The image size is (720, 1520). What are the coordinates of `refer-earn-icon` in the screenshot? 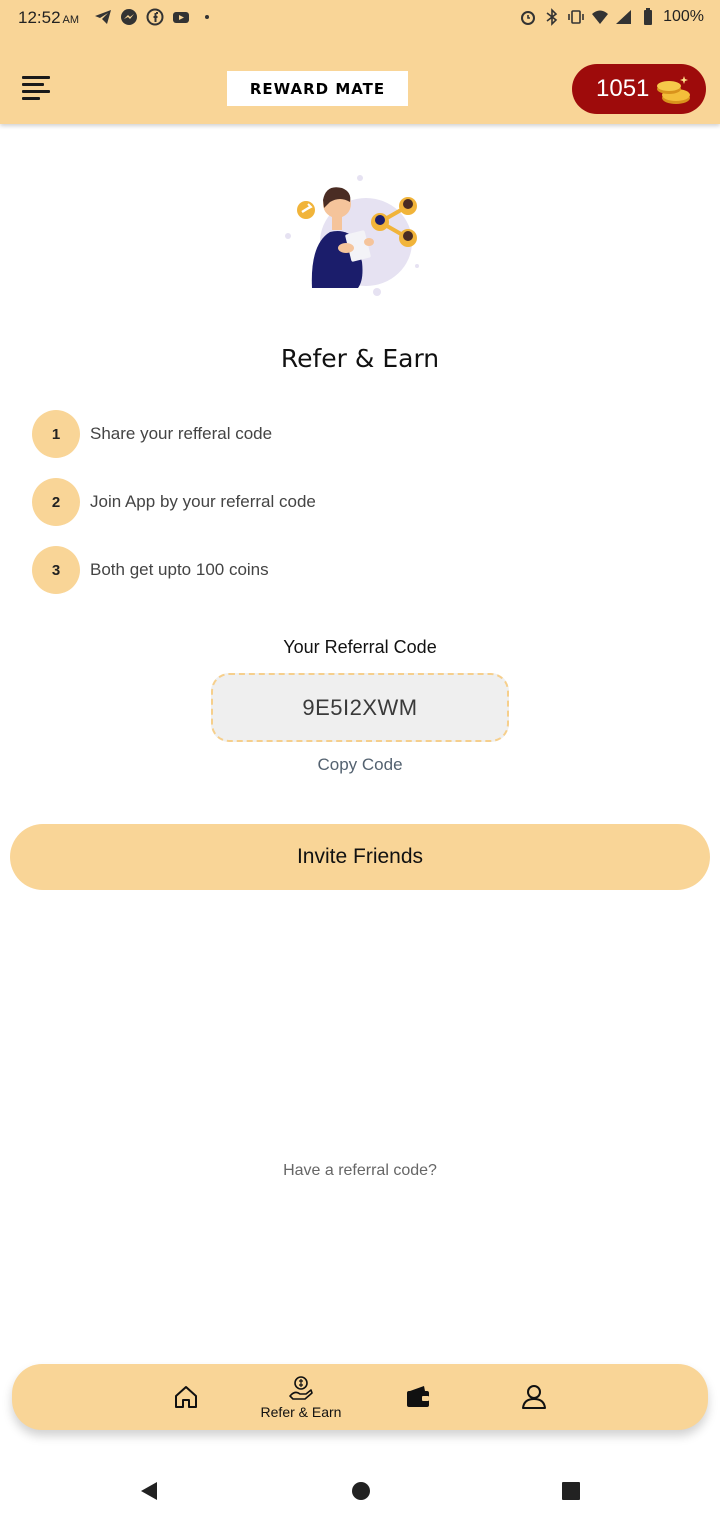 It's located at (301, 1388).